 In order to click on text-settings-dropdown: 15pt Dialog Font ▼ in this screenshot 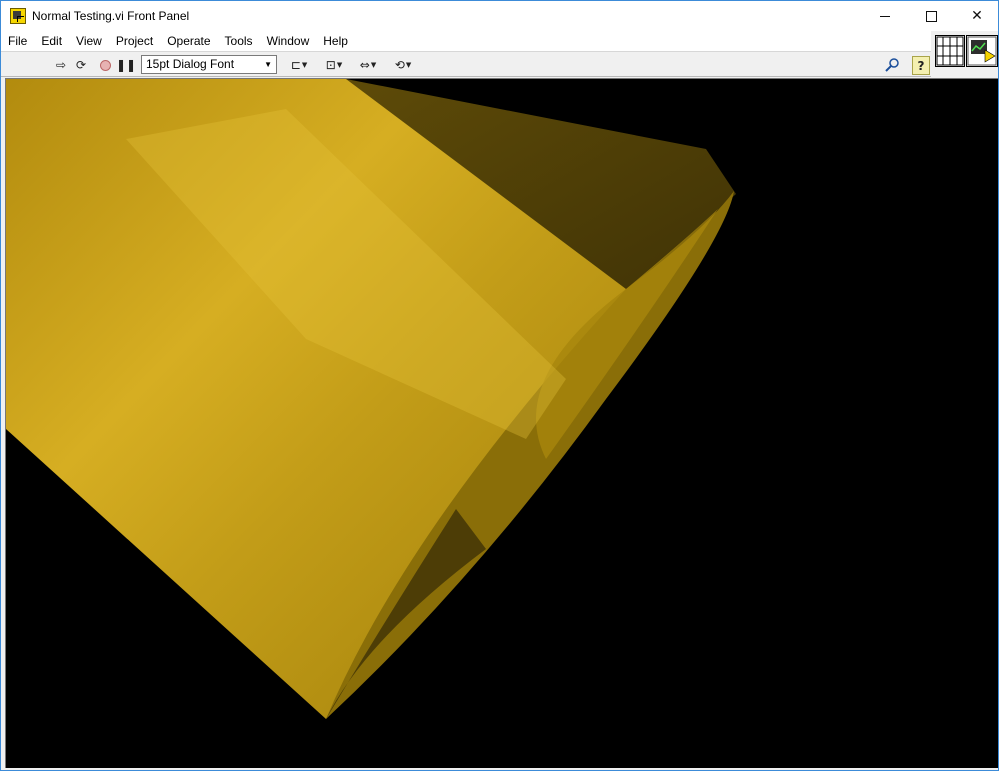, I will do `click(209, 64)`.